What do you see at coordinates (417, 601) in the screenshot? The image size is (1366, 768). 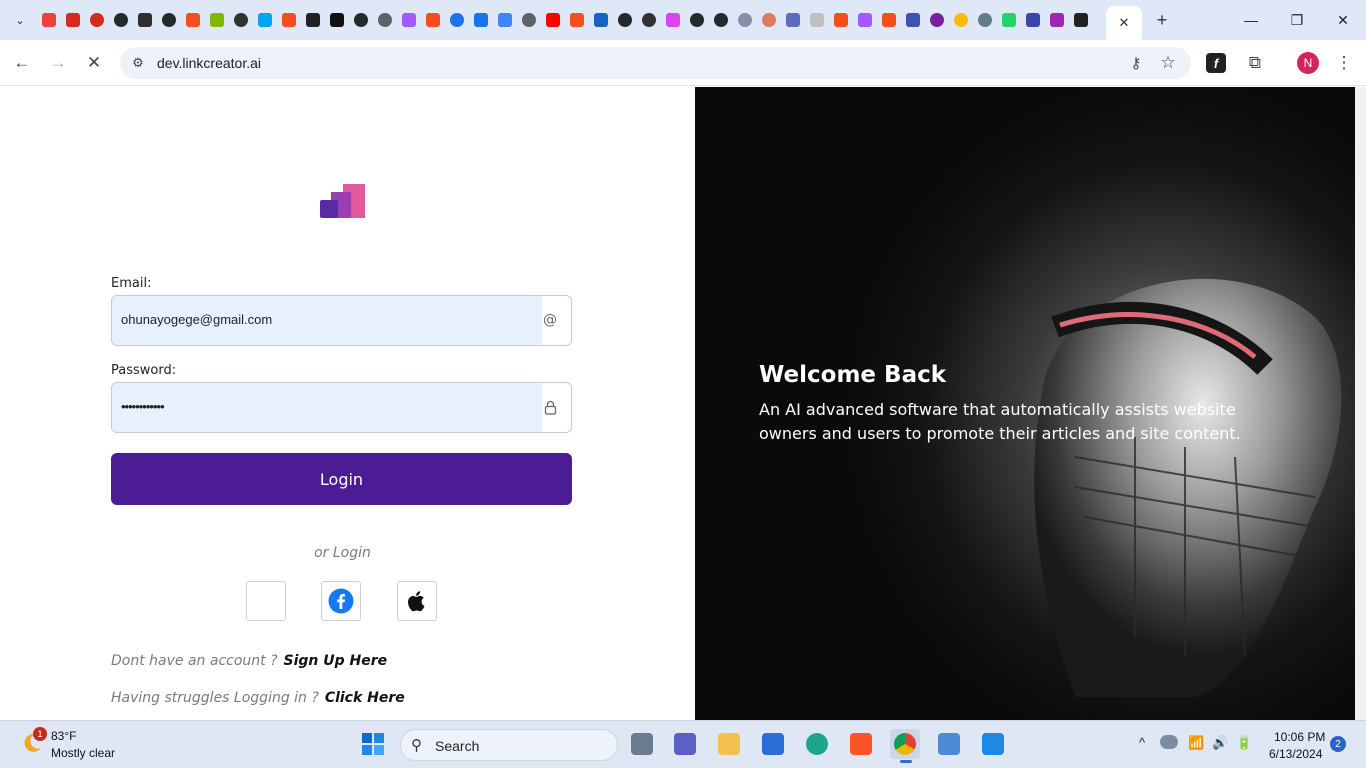 I see `apple-login-button` at bounding box center [417, 601].